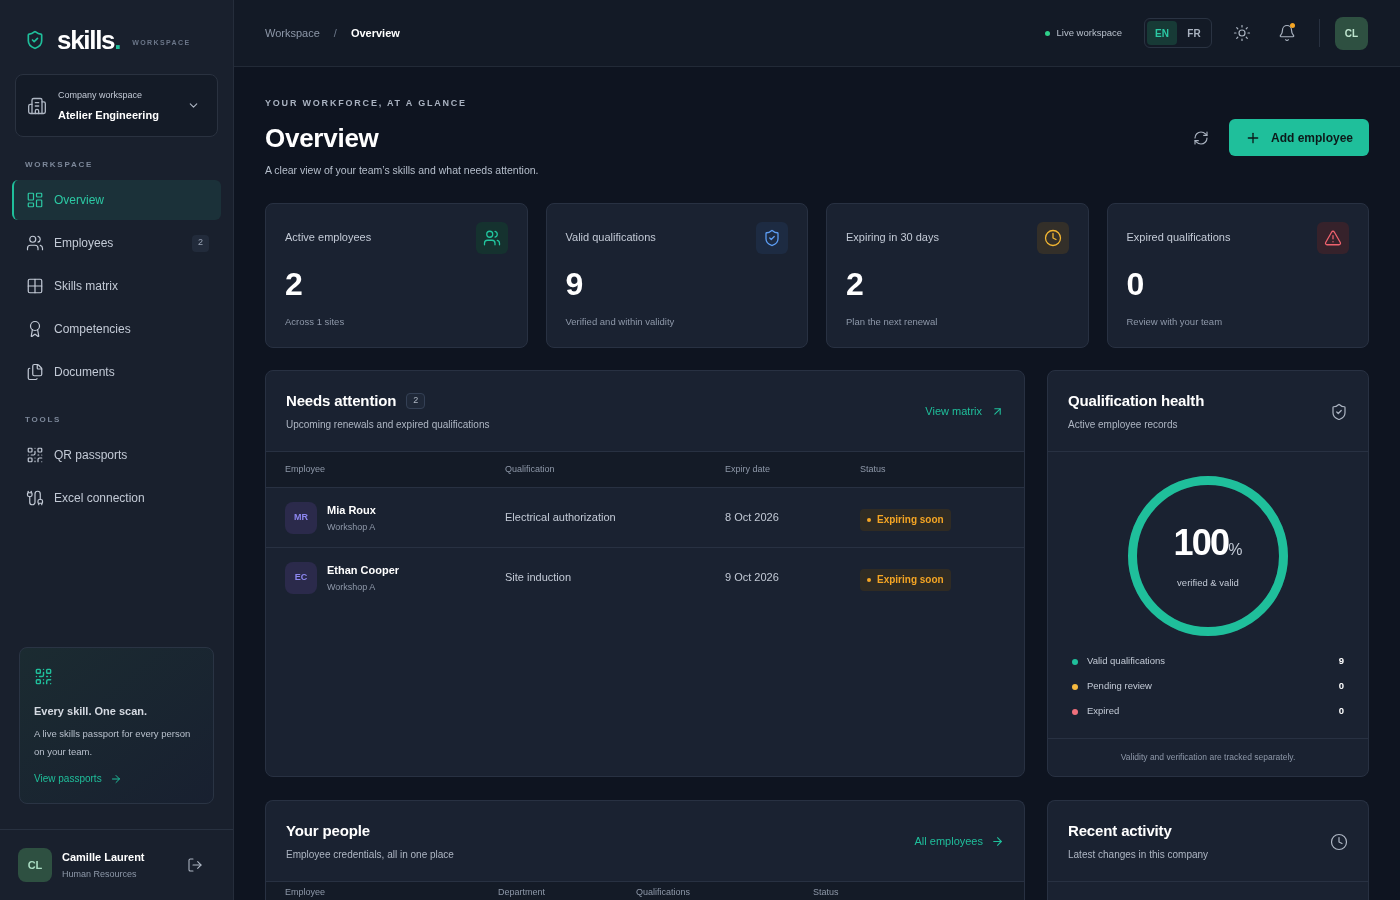 The image size is (1400, 900). I want to click on gauge-value: 100%, so click(1208, 544).